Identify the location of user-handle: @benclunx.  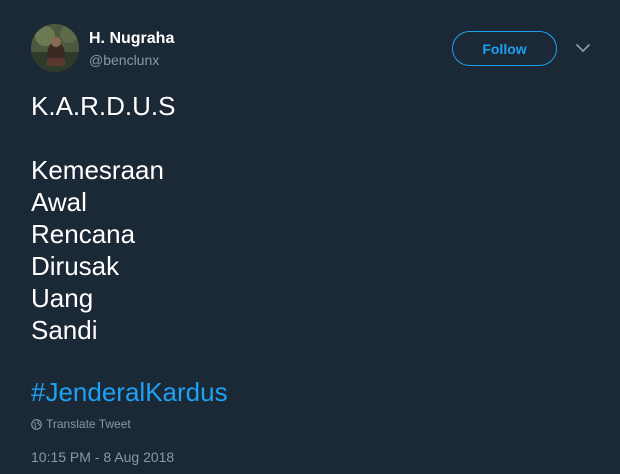
(124, 60).